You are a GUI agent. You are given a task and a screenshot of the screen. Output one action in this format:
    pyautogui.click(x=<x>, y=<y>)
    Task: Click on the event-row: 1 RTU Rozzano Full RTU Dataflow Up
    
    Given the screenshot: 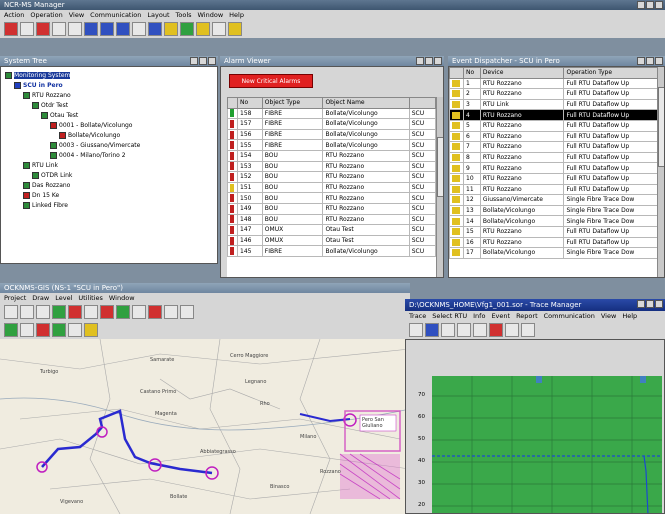 What is the action you would take?
    pyautogui.click(x=553, y=83)
    